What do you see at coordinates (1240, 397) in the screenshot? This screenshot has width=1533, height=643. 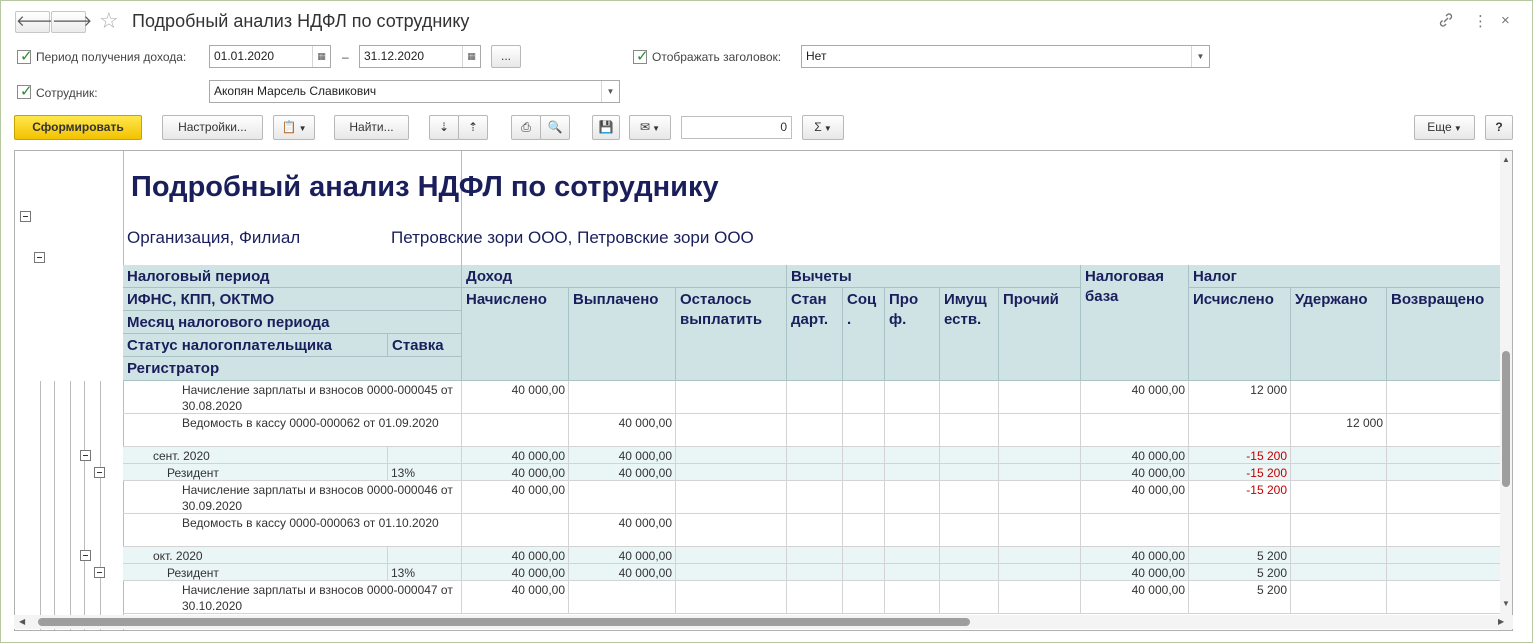 I see `cell-calc: 12 000` at bounding box center [1240, 397].